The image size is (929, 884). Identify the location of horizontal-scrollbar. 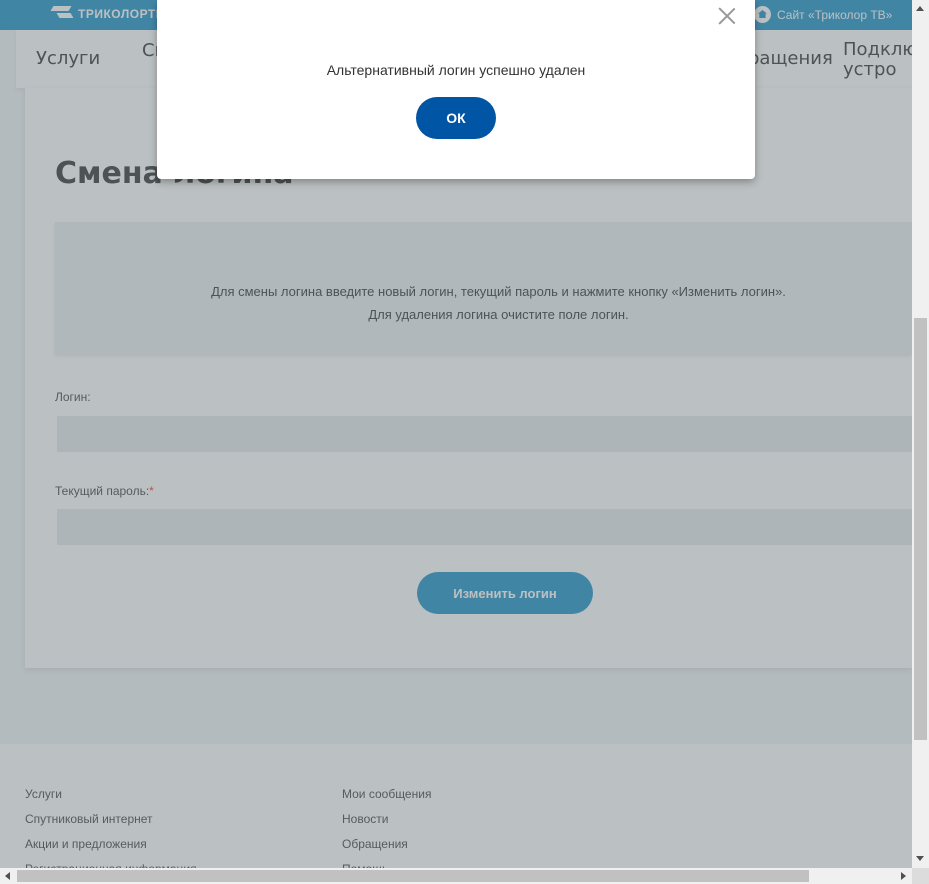
(456, 876).